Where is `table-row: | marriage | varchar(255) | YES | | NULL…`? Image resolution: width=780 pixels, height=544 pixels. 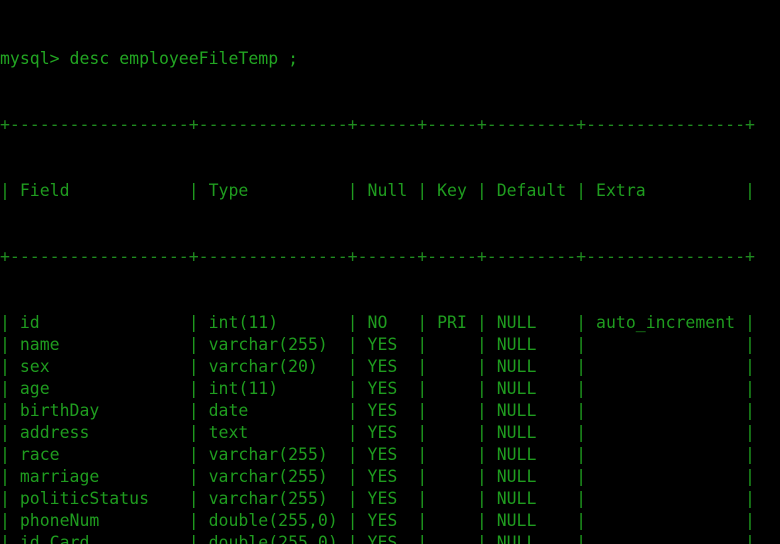 table-row: | marriage | varchar(255) | YES | | NULL… is located at coordinates (377, 476).